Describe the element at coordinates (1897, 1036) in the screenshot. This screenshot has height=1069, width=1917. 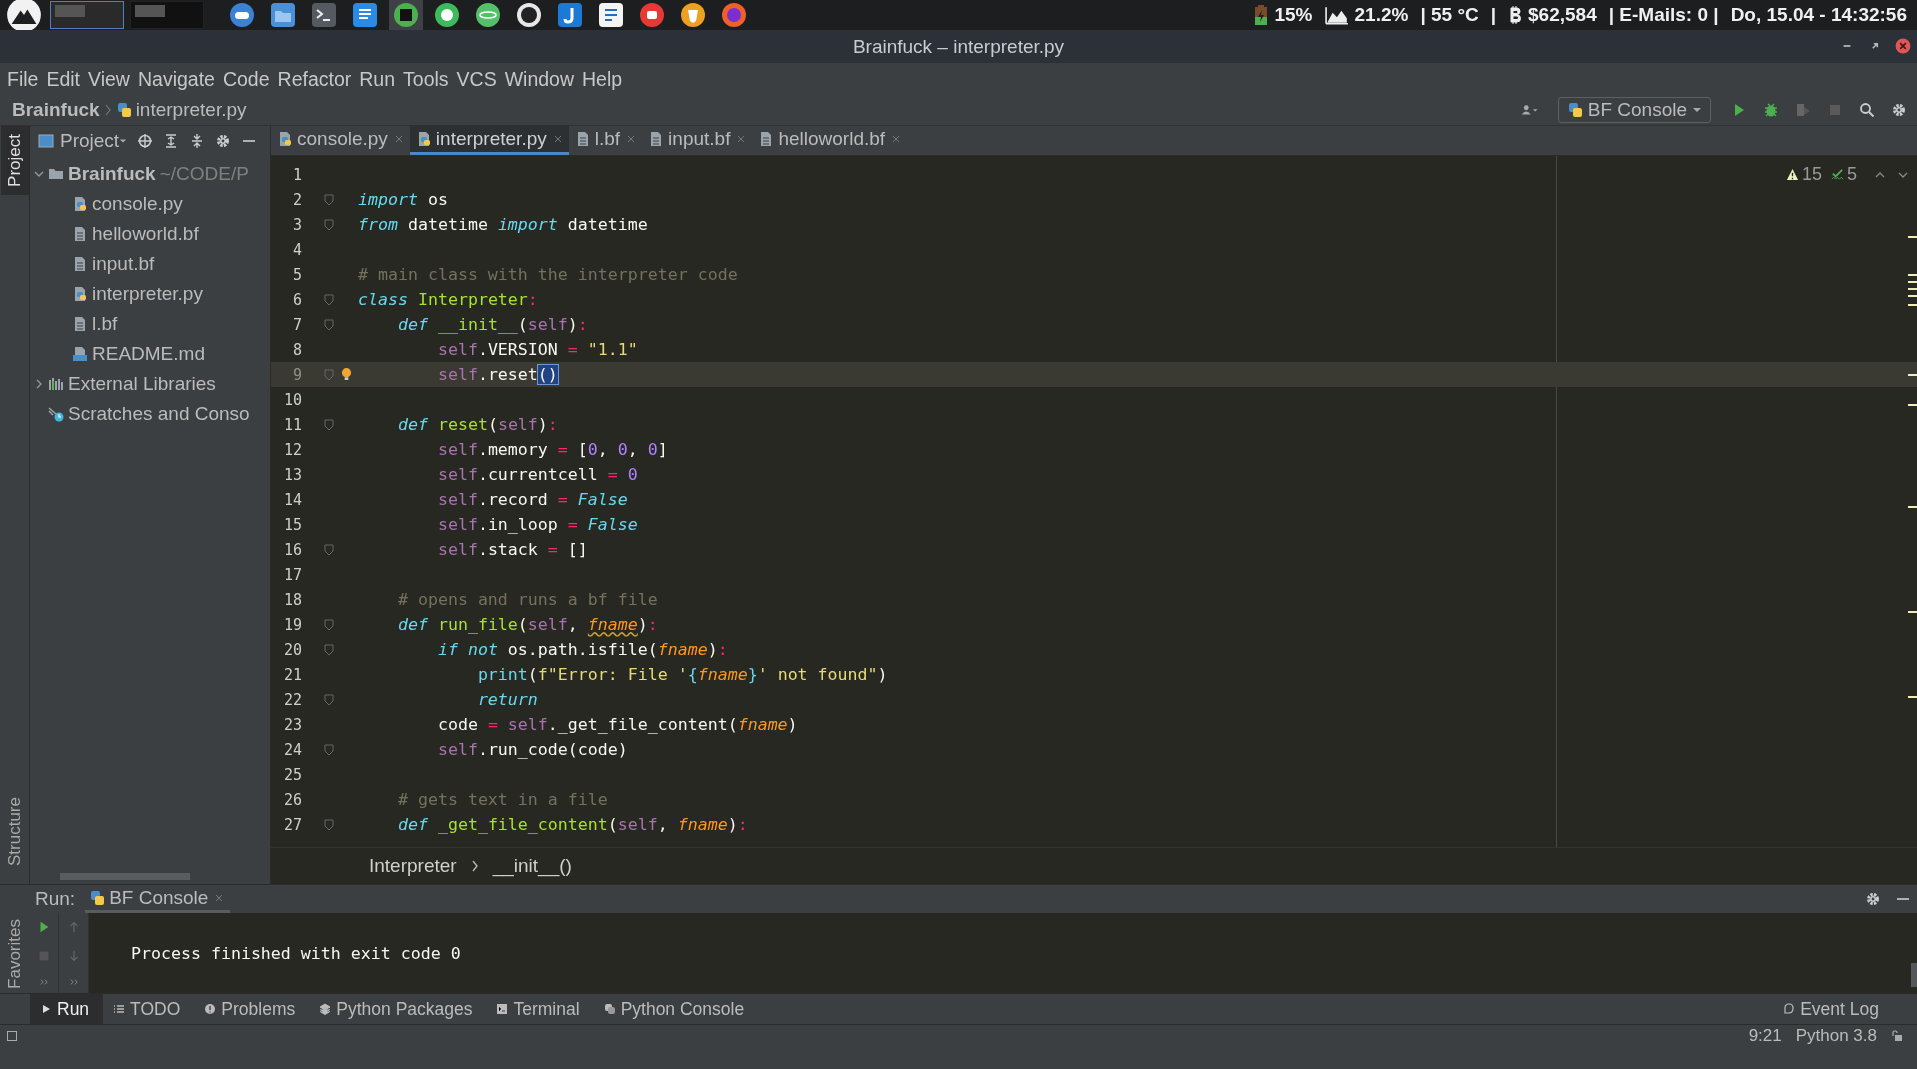
I see `lock-icon` at that location.